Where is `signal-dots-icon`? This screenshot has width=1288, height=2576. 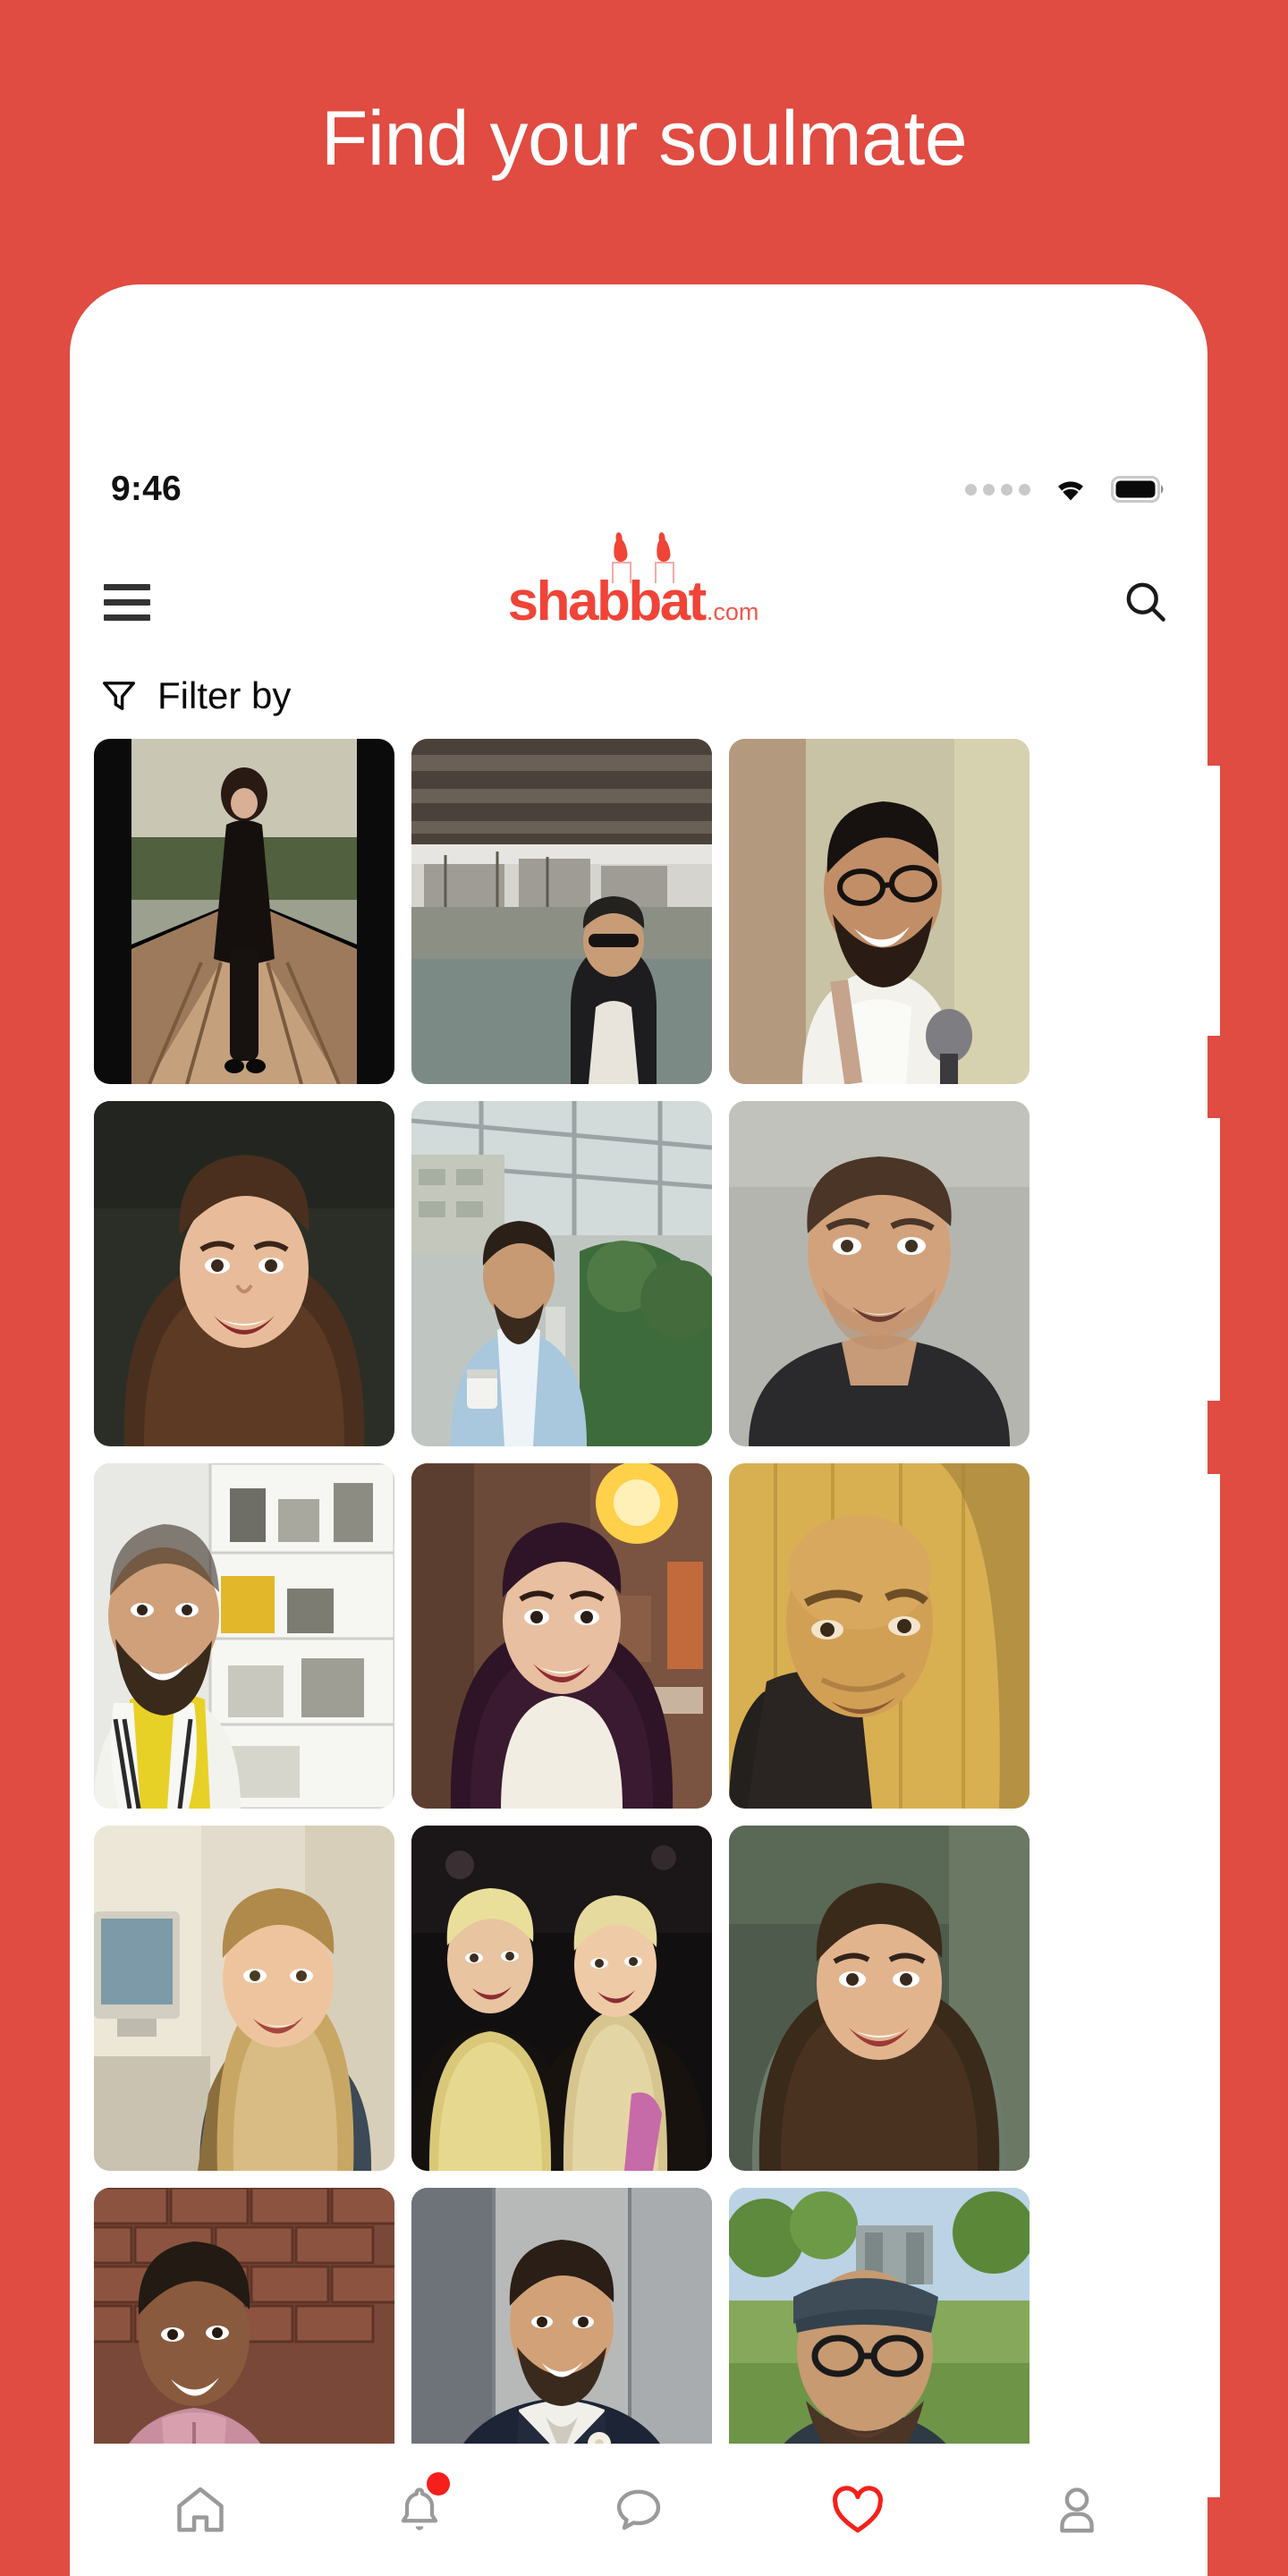
signal-dots-icon is located at coordinates (997, 489).